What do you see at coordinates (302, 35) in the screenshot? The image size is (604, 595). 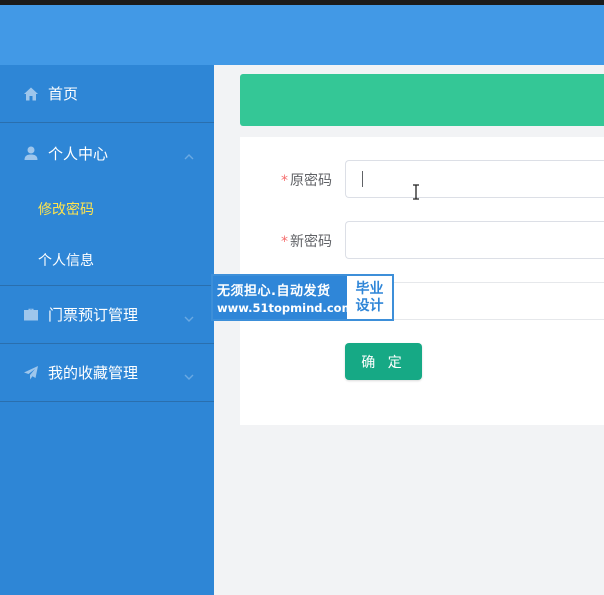 I see `top-header` at bounding box center [302, 35].